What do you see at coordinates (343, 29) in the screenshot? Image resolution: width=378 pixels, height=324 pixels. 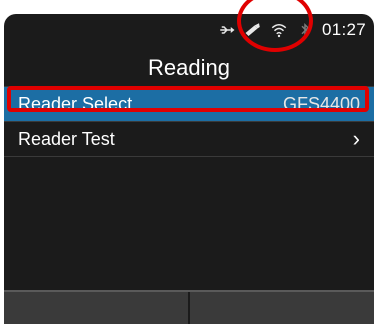 I see `status-time: 01:27` at bounding box center [343, 29].